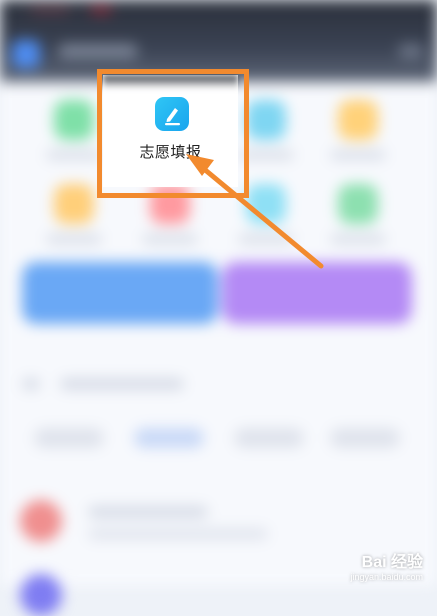 The image size is (437, 616). I want to click on annotation-arrow, so click(255, 211).